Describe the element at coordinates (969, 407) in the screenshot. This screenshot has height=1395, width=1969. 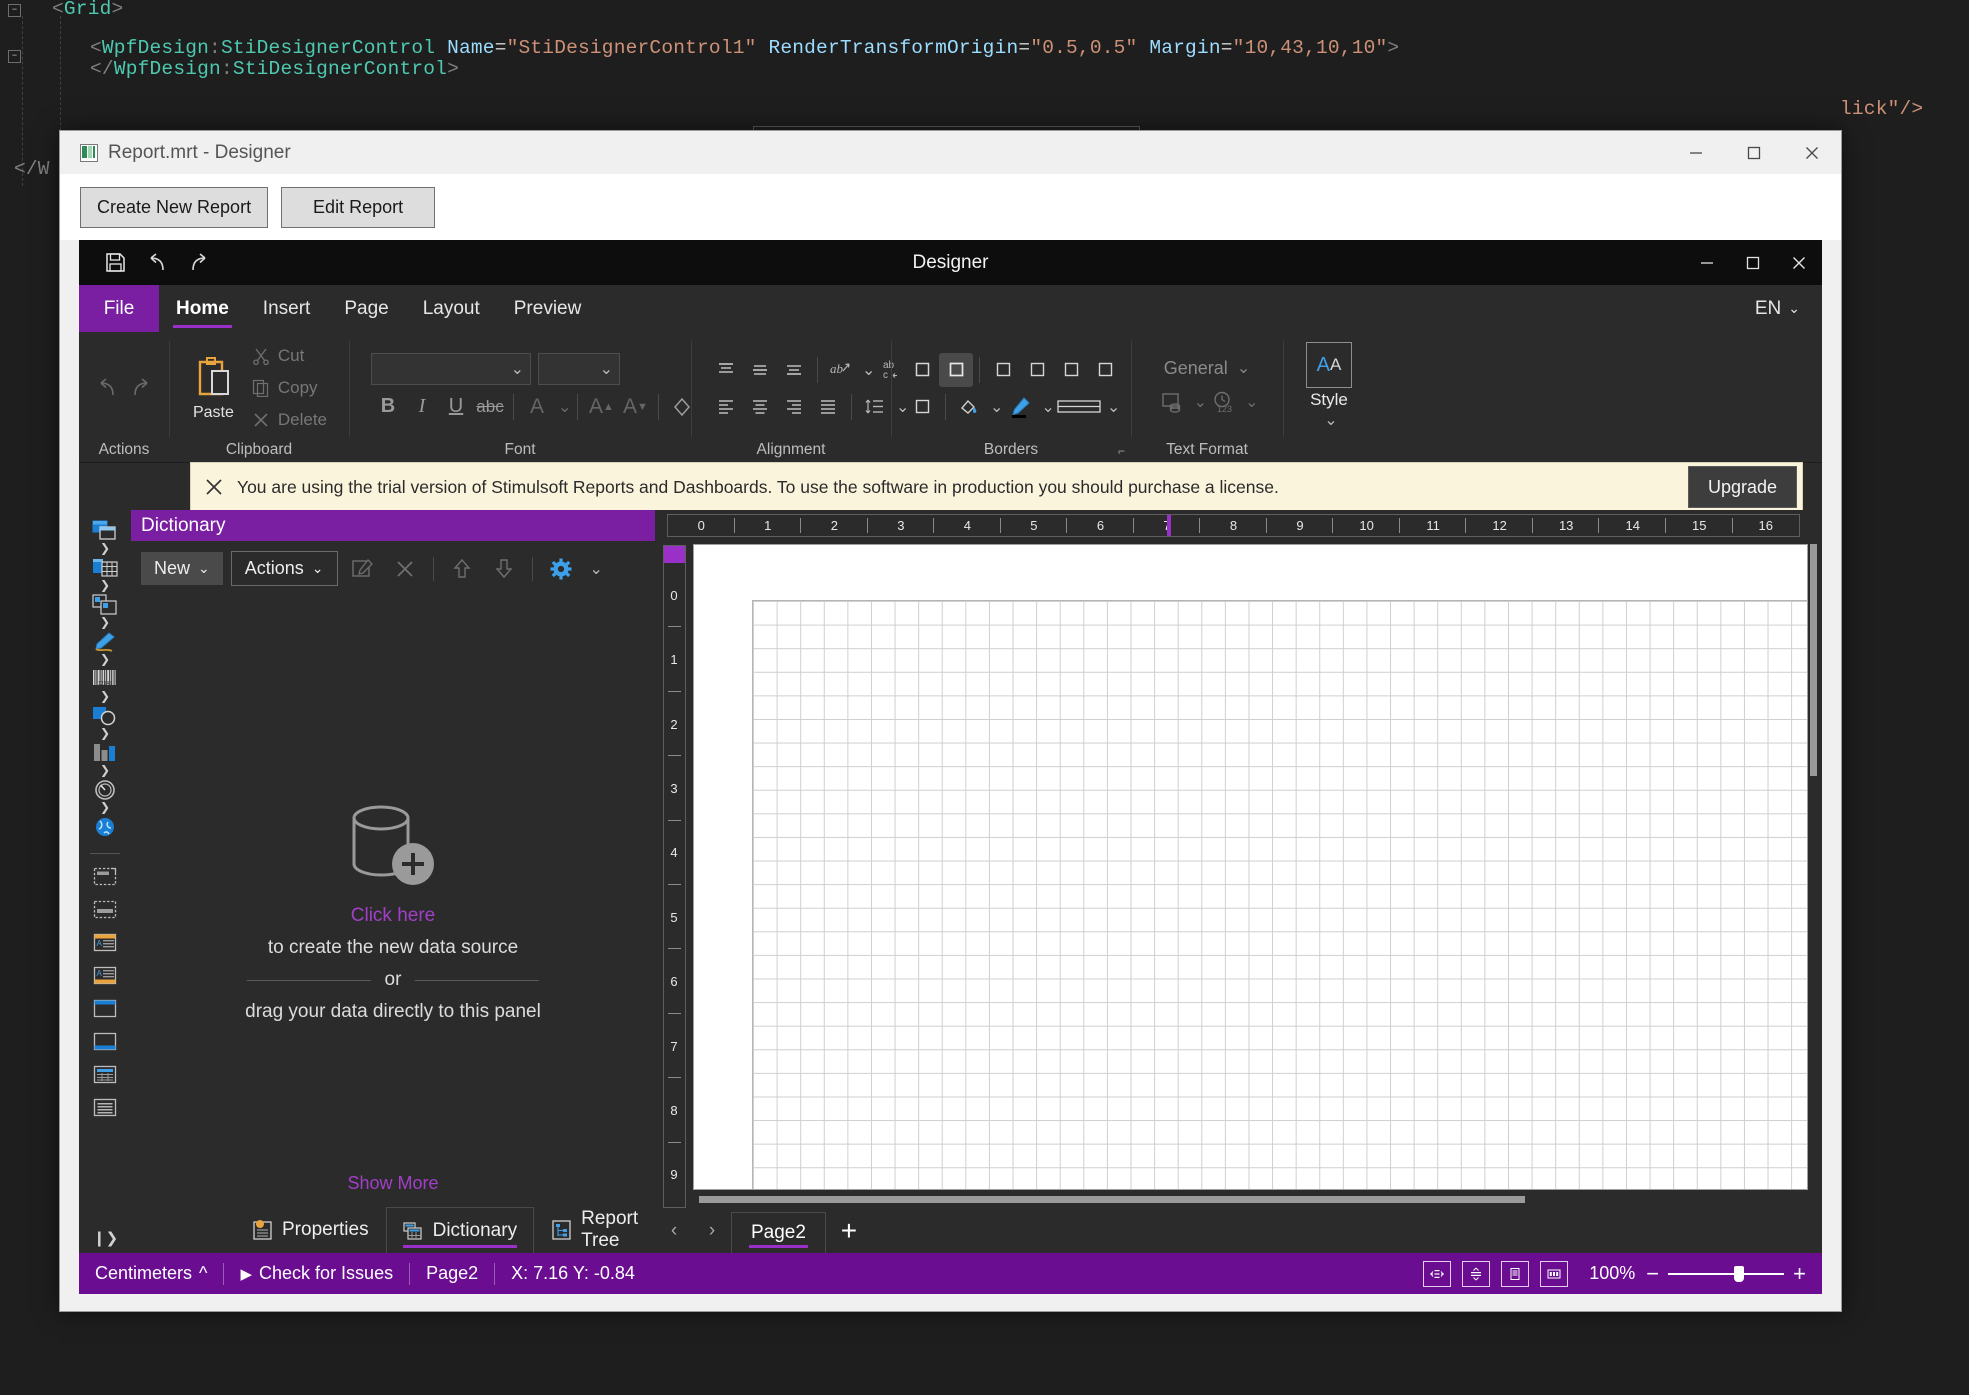
I see `fill-color-button` at that location.